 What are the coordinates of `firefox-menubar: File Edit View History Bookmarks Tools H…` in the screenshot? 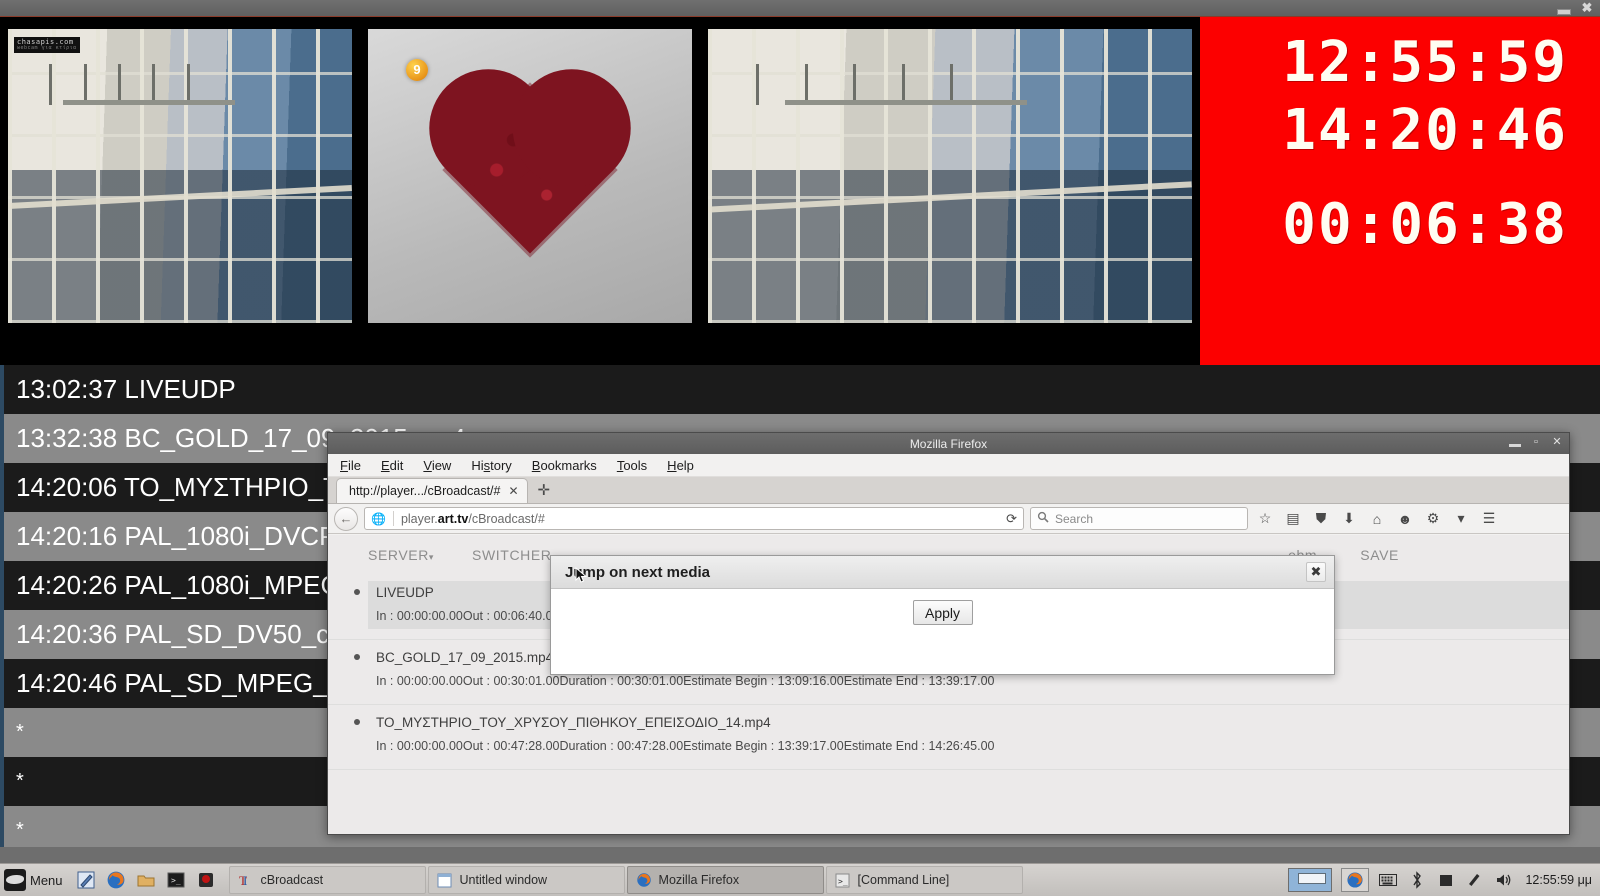 It's located at (948, 465).